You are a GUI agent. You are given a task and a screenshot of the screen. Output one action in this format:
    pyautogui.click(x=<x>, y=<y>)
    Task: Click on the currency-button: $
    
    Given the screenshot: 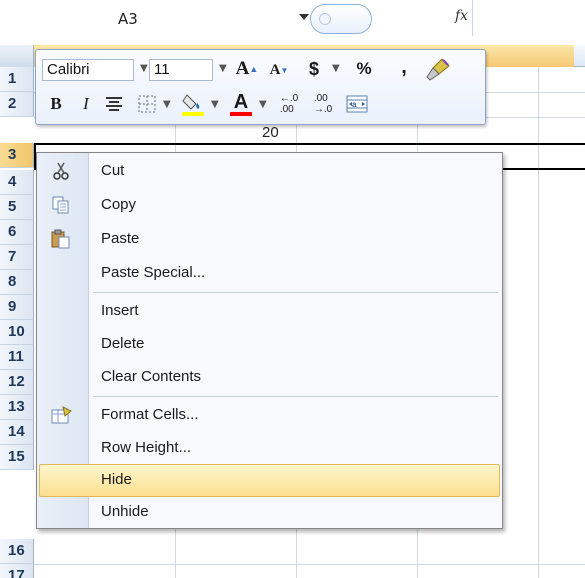 What is the action you would take?
    pyautogui.click(x=314, y=69)
    